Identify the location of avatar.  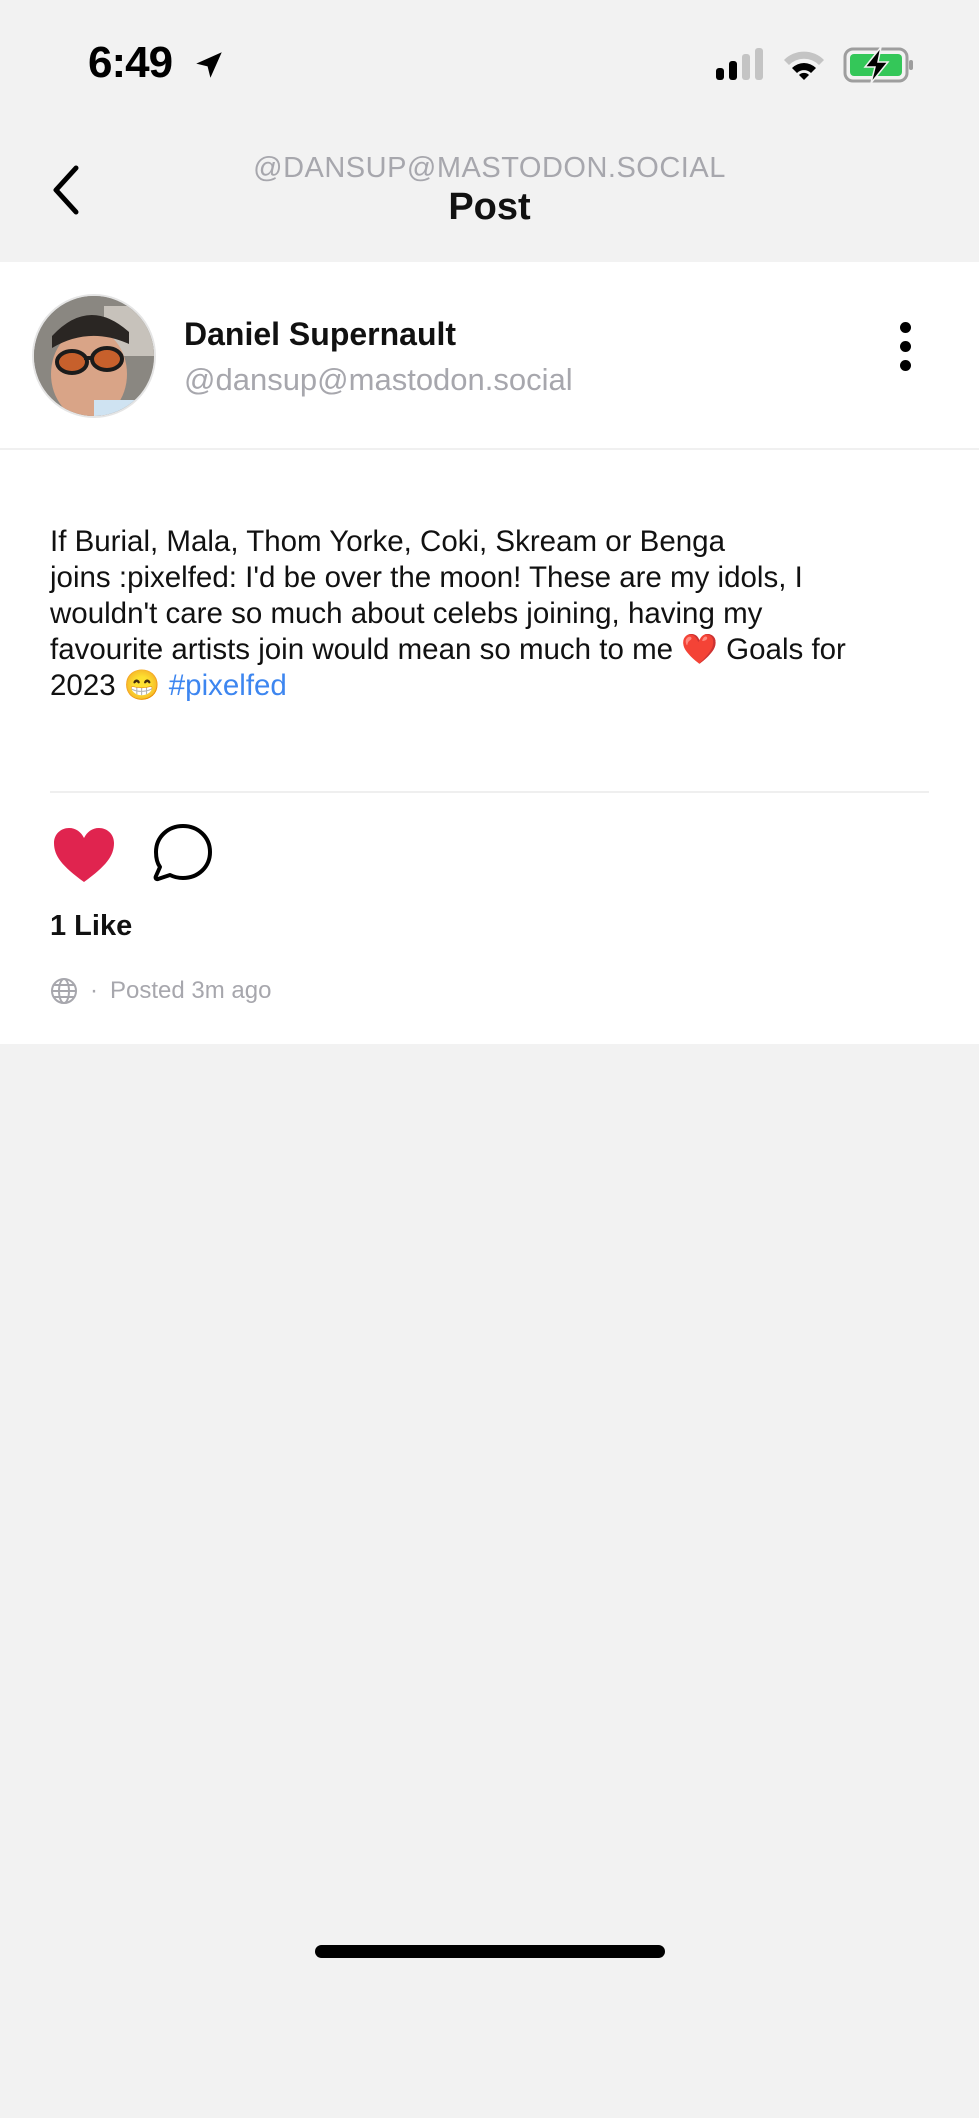
(94, 356).